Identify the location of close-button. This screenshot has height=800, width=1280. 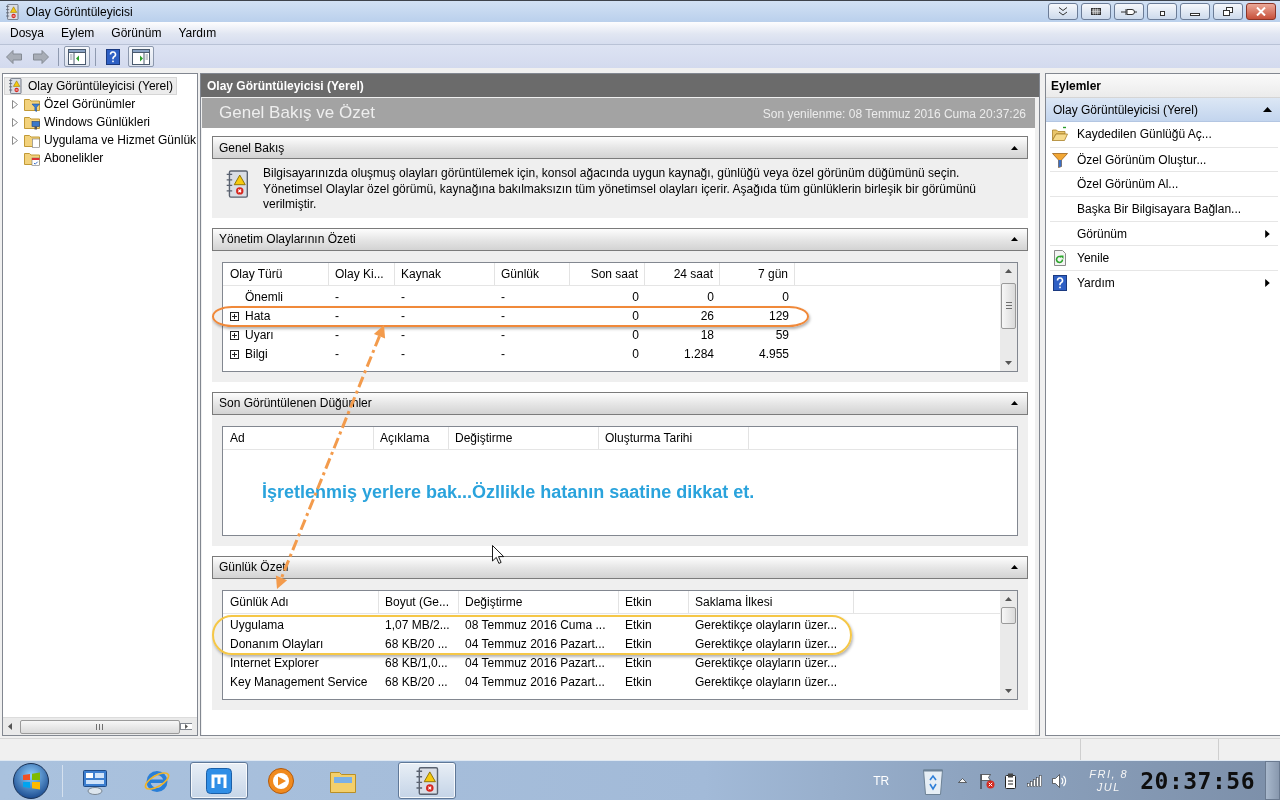
(1261, 11).